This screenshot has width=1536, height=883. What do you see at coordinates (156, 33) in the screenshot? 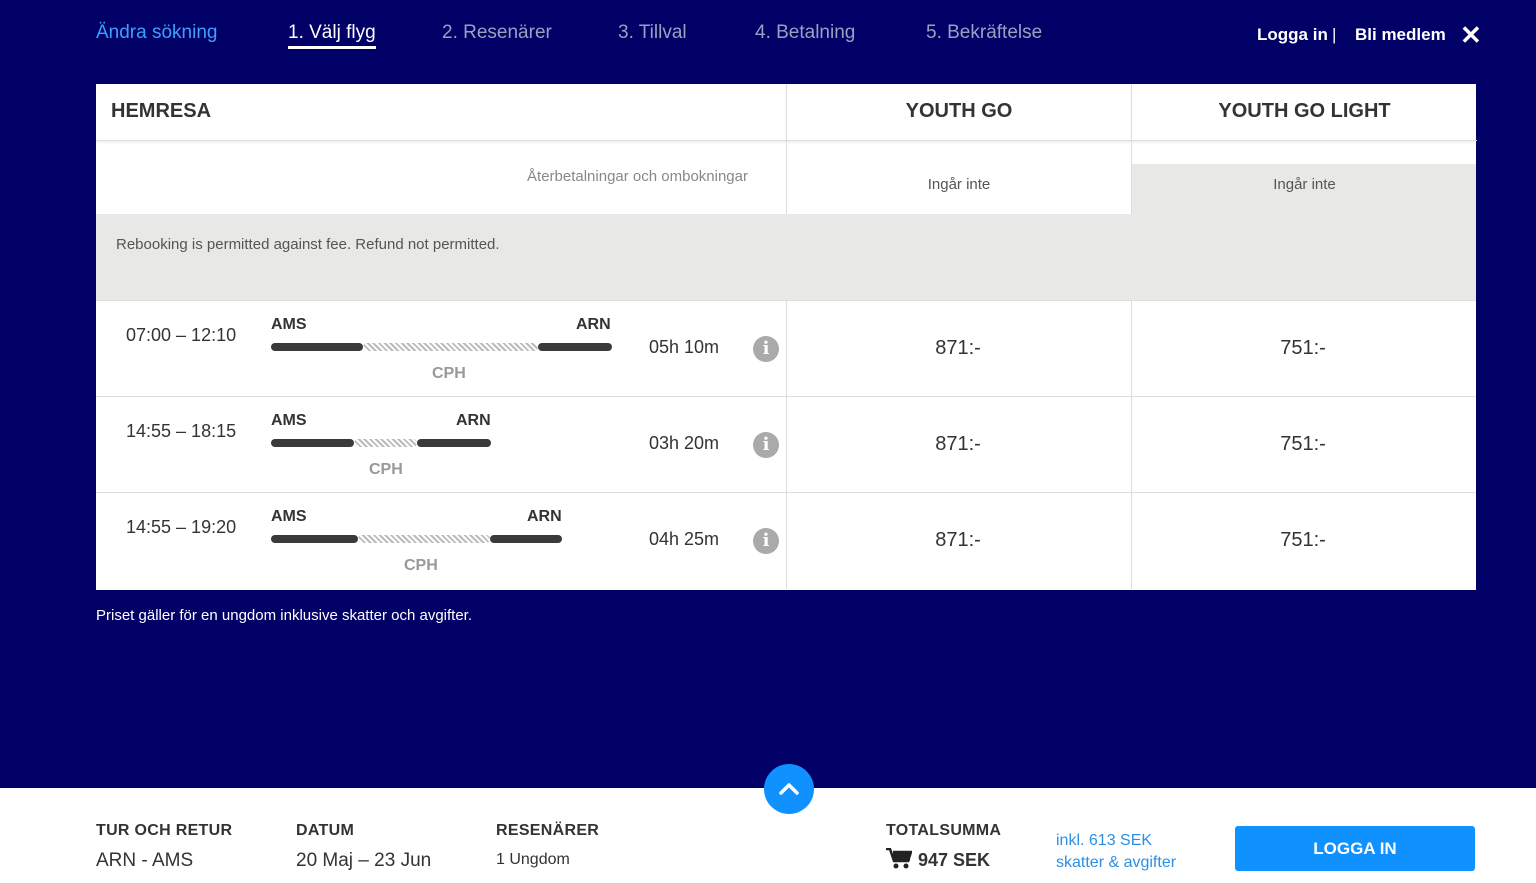
I see `change-search-link: Ändra sökning` at bounding box center [156, 33].